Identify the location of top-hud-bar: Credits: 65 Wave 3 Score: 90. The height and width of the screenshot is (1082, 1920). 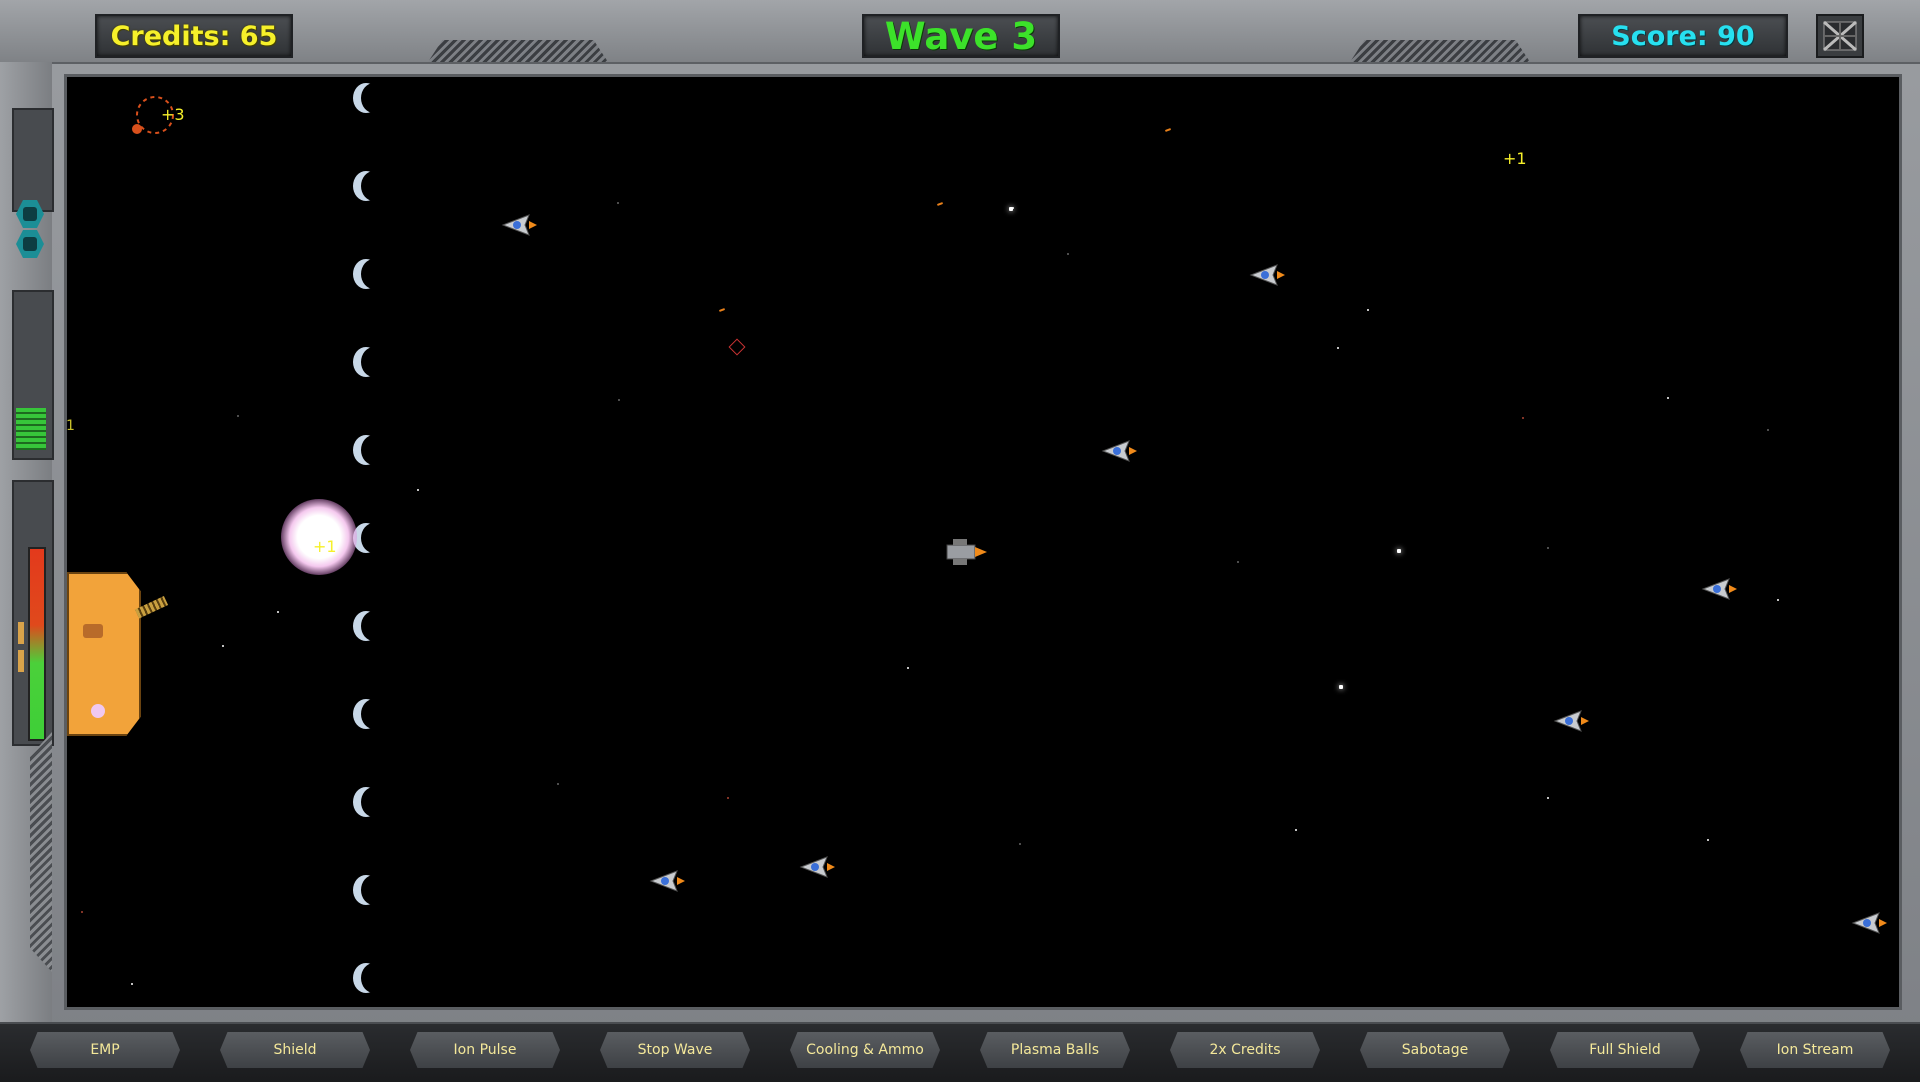
(960, 32).